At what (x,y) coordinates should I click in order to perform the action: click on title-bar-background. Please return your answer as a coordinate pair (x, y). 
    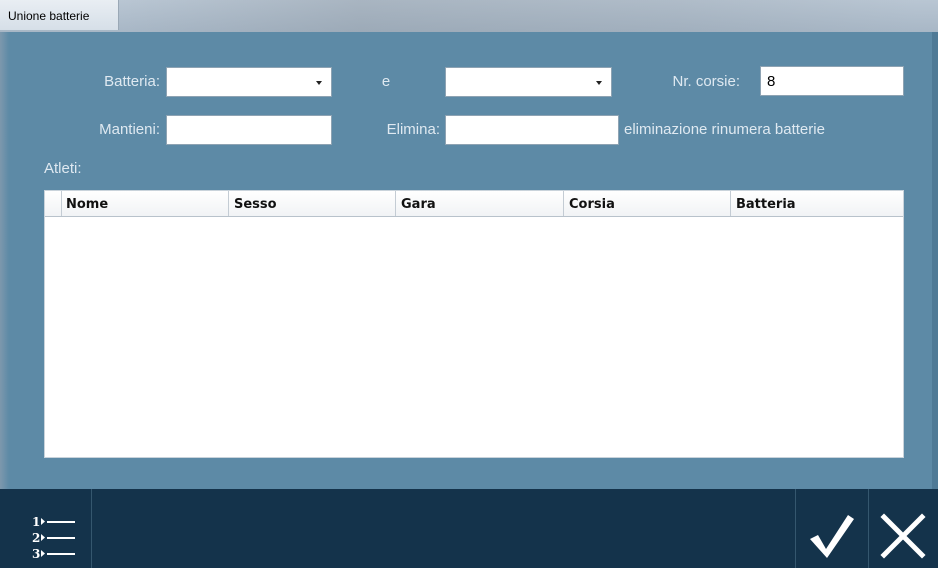
    Looking at the image, I should click on (519, 16).